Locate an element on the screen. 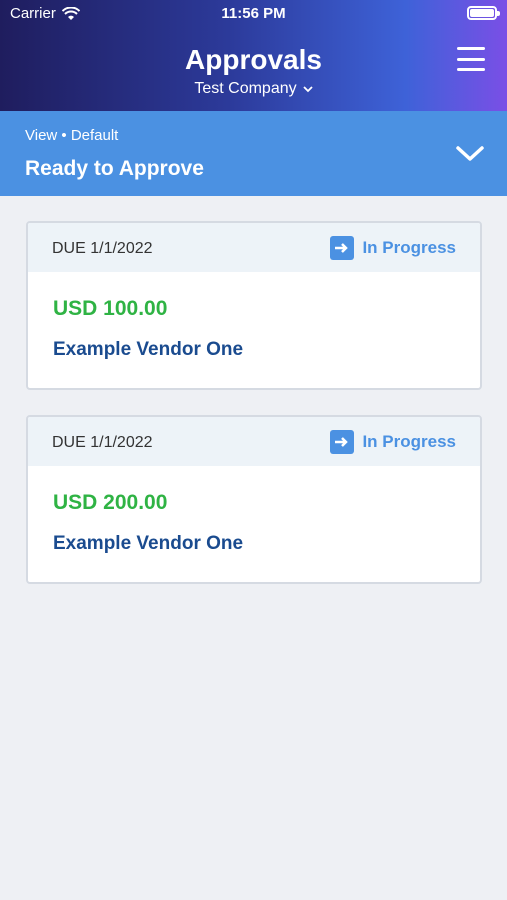 The width and height of the screenshot is (507, 900). amount: USD 100.00 is located at coordinates (110, 308).